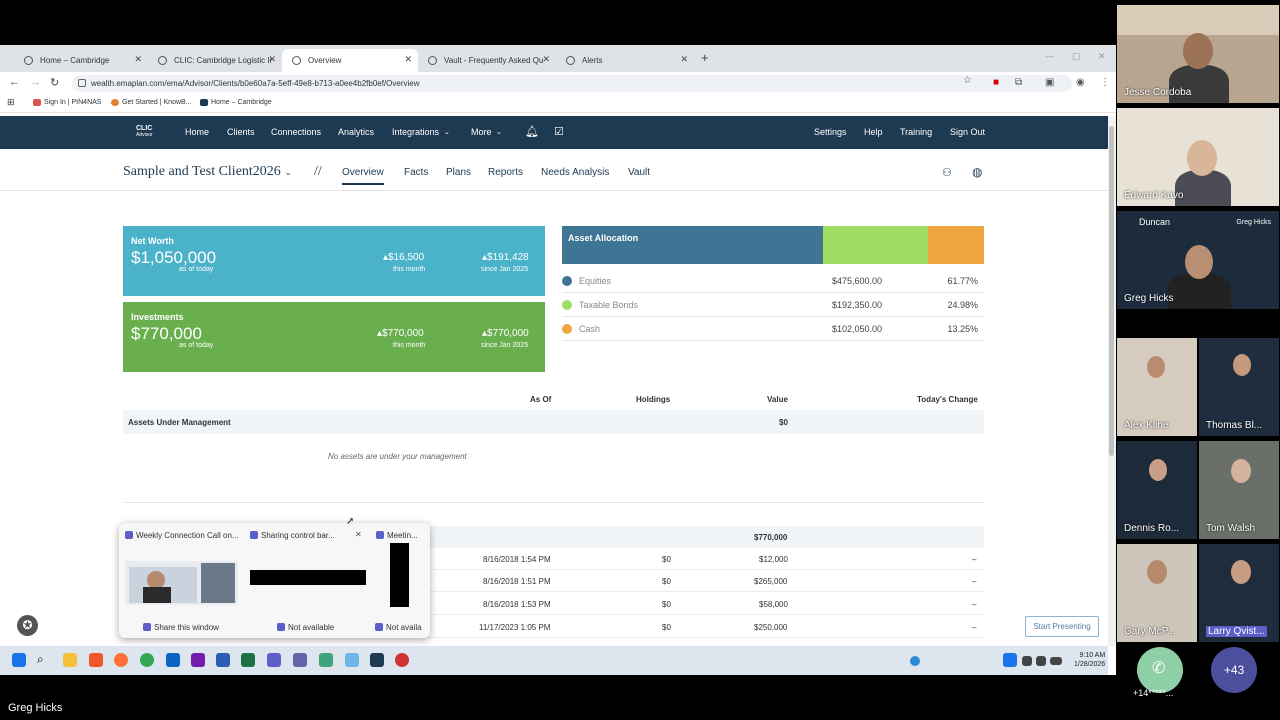  Describe the element at coordinates (236, 102) in the screenshot. I see `bookmark-home-cambridge: Home – Cambridge` at that location.